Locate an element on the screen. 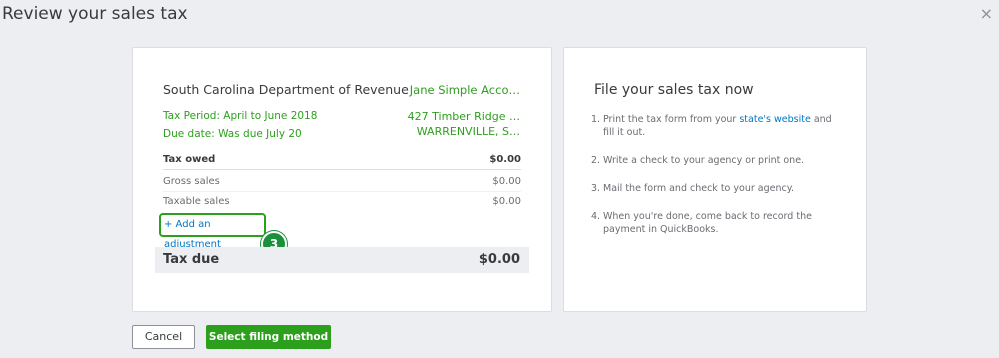 The image size is (999, 358). due-date: Due date: Was due July 20 is located at coordinates (232, 134).